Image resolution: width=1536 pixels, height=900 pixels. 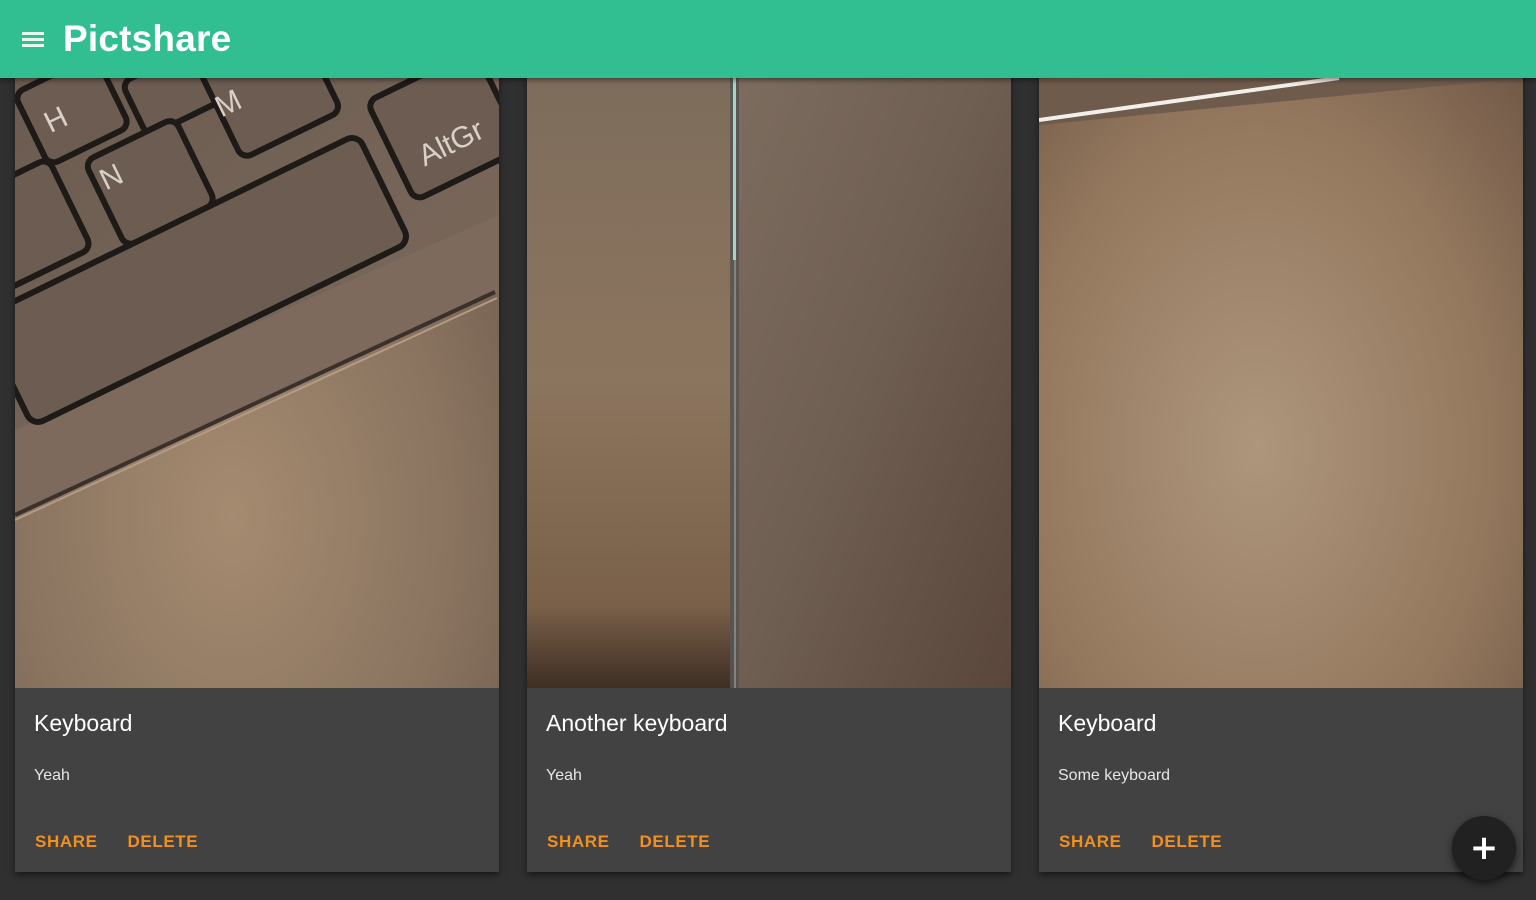 I want to click on hamburger-menu-icon, so click(x=34, y=39).